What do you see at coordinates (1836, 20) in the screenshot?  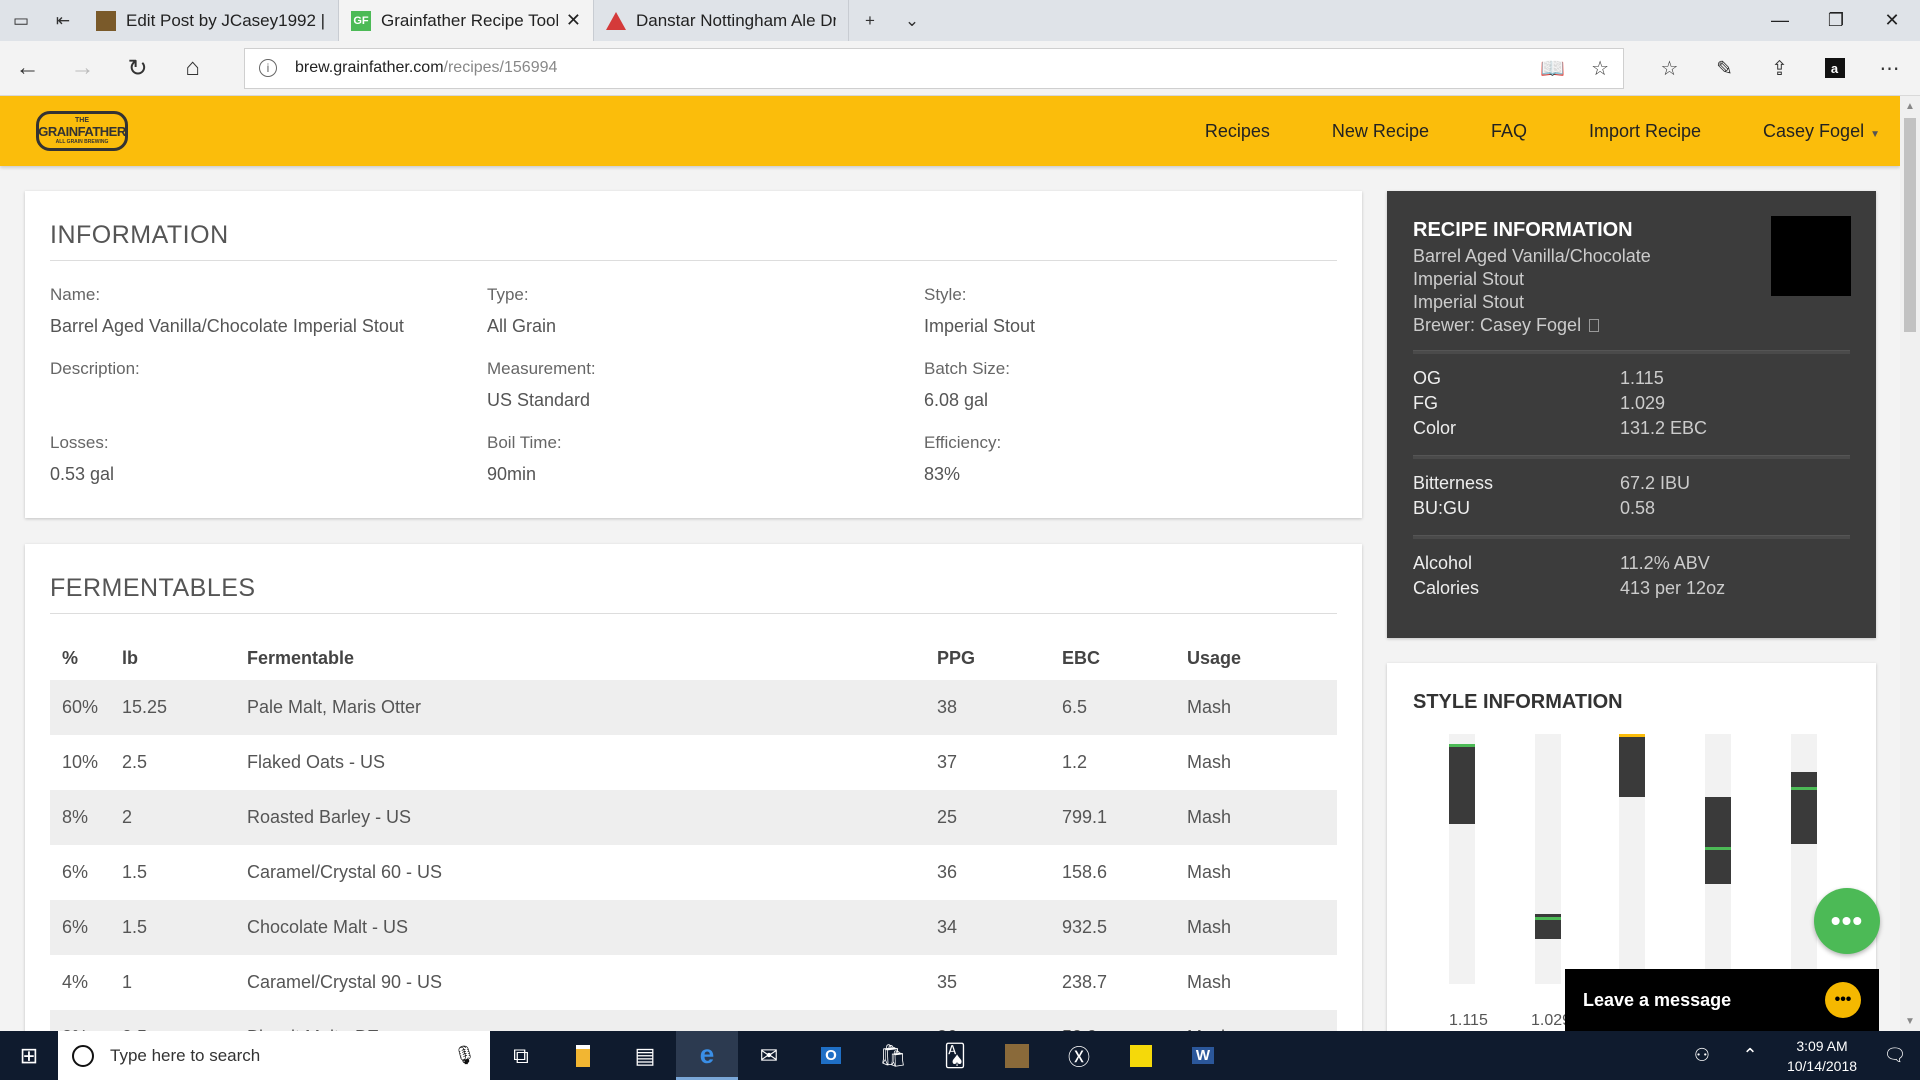 I see `restore-icon: ❐` at bounding box center [1836, 20].